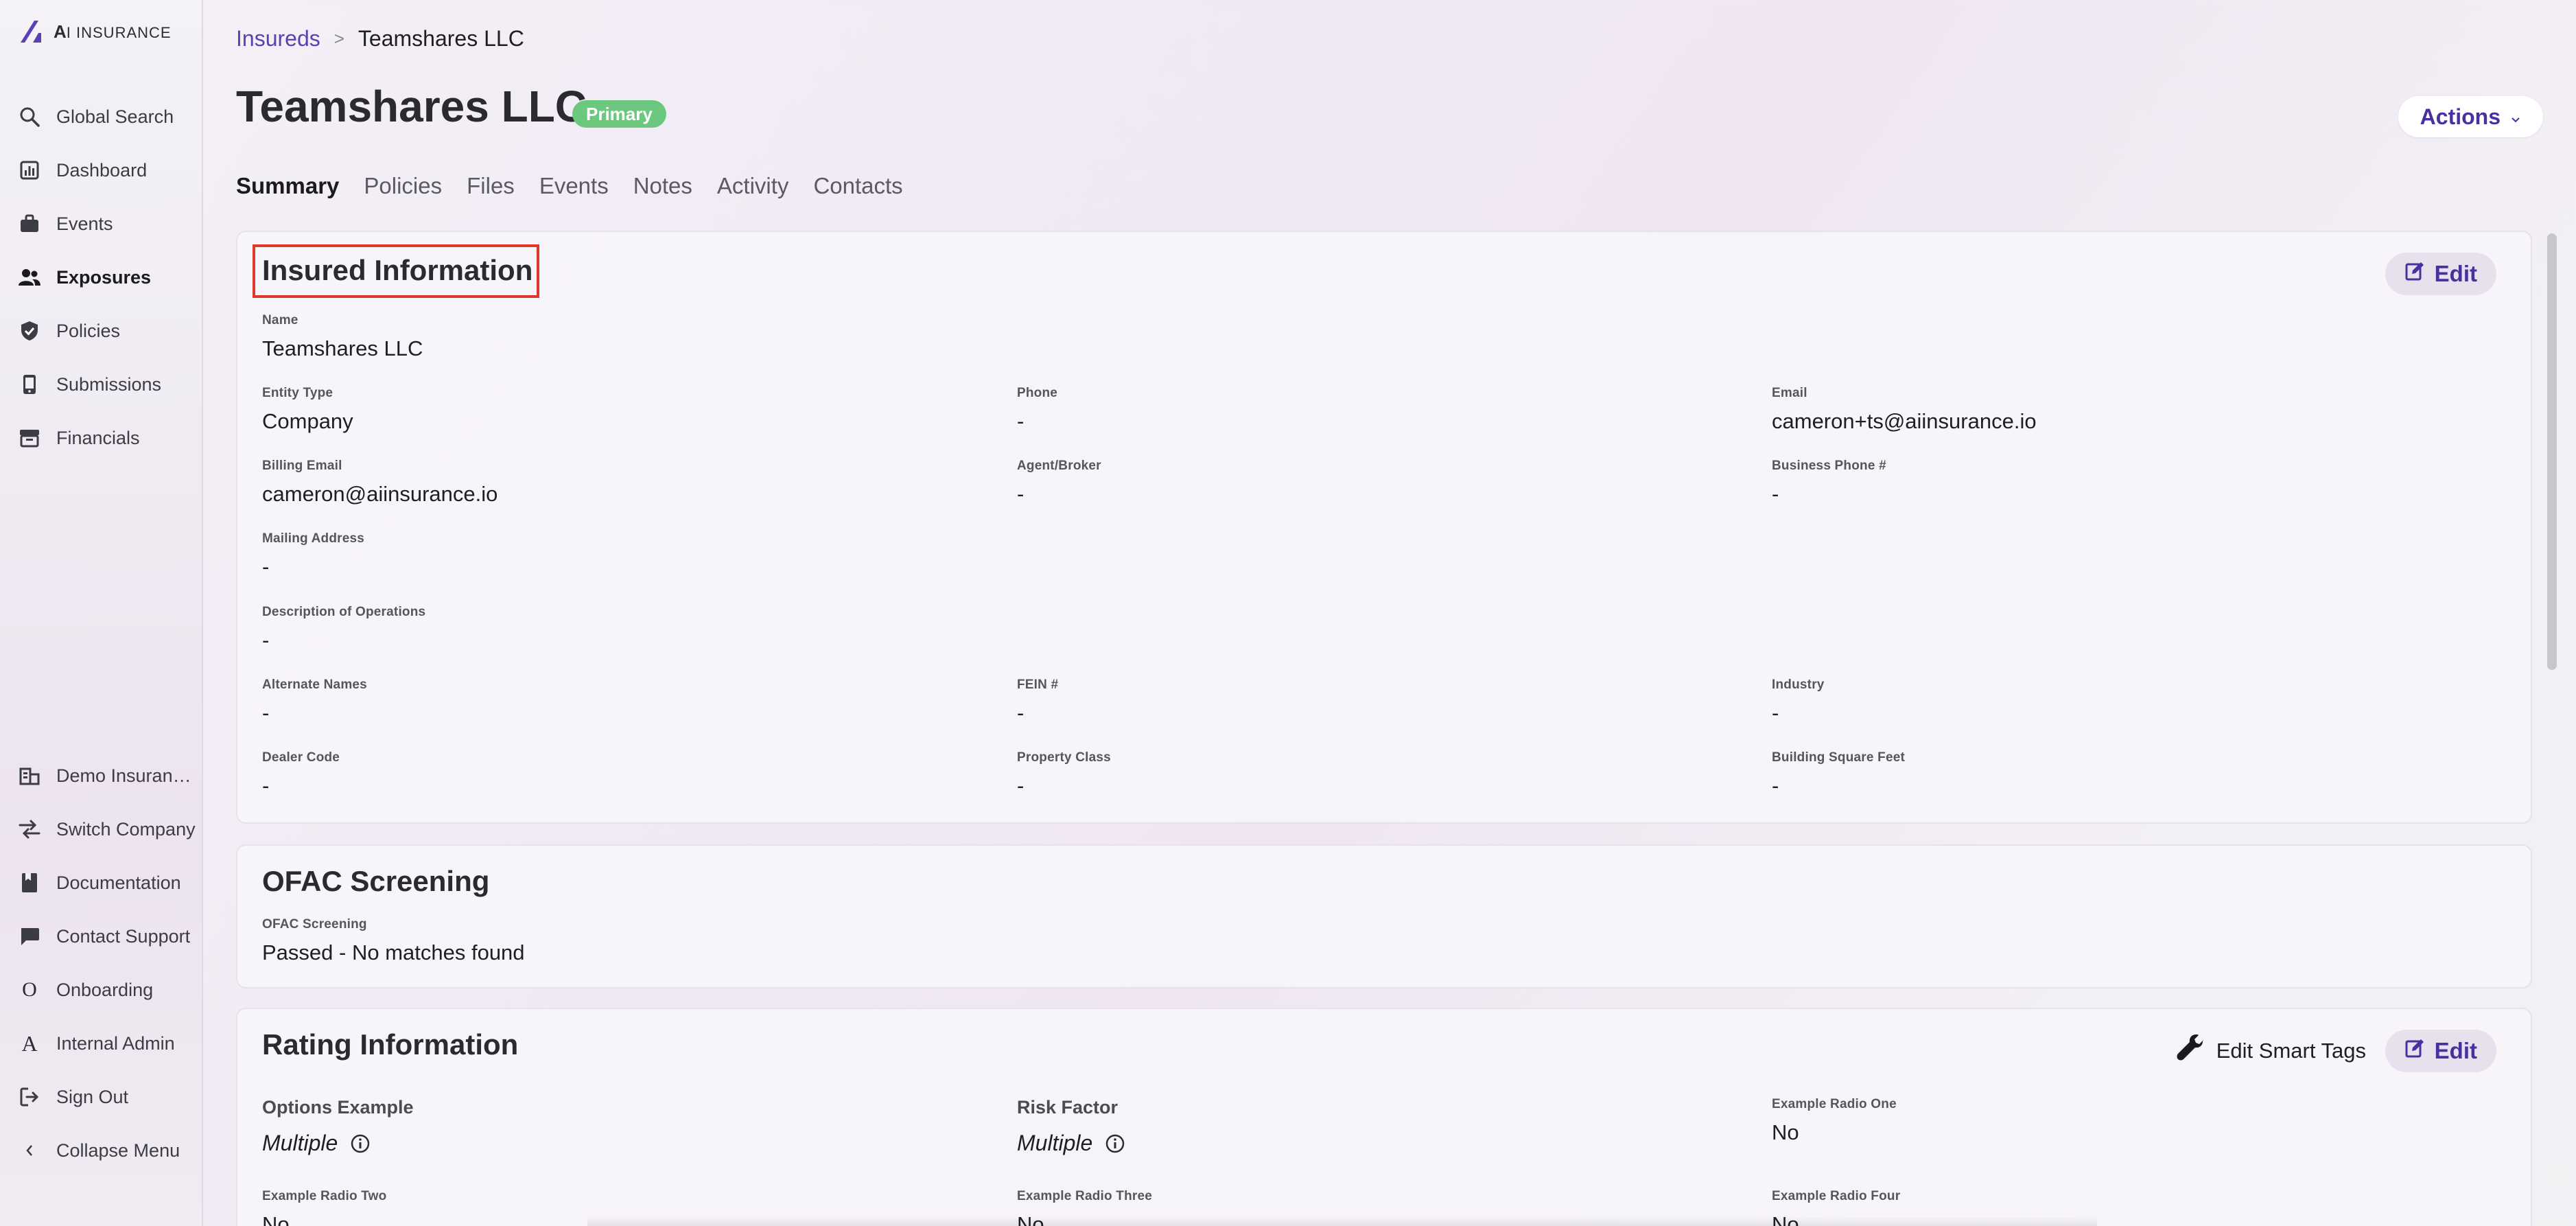 The width and height of the screenshot is (2576, 1226). Describe the element at coordinates (1839, 757) in the screenshot. I see `field-label: Building Square Feet` at that location.